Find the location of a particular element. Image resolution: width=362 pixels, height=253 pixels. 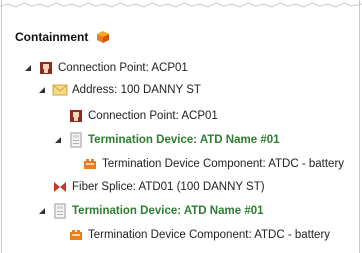

fiber-splice-icon is located at coordinates (60, 187).